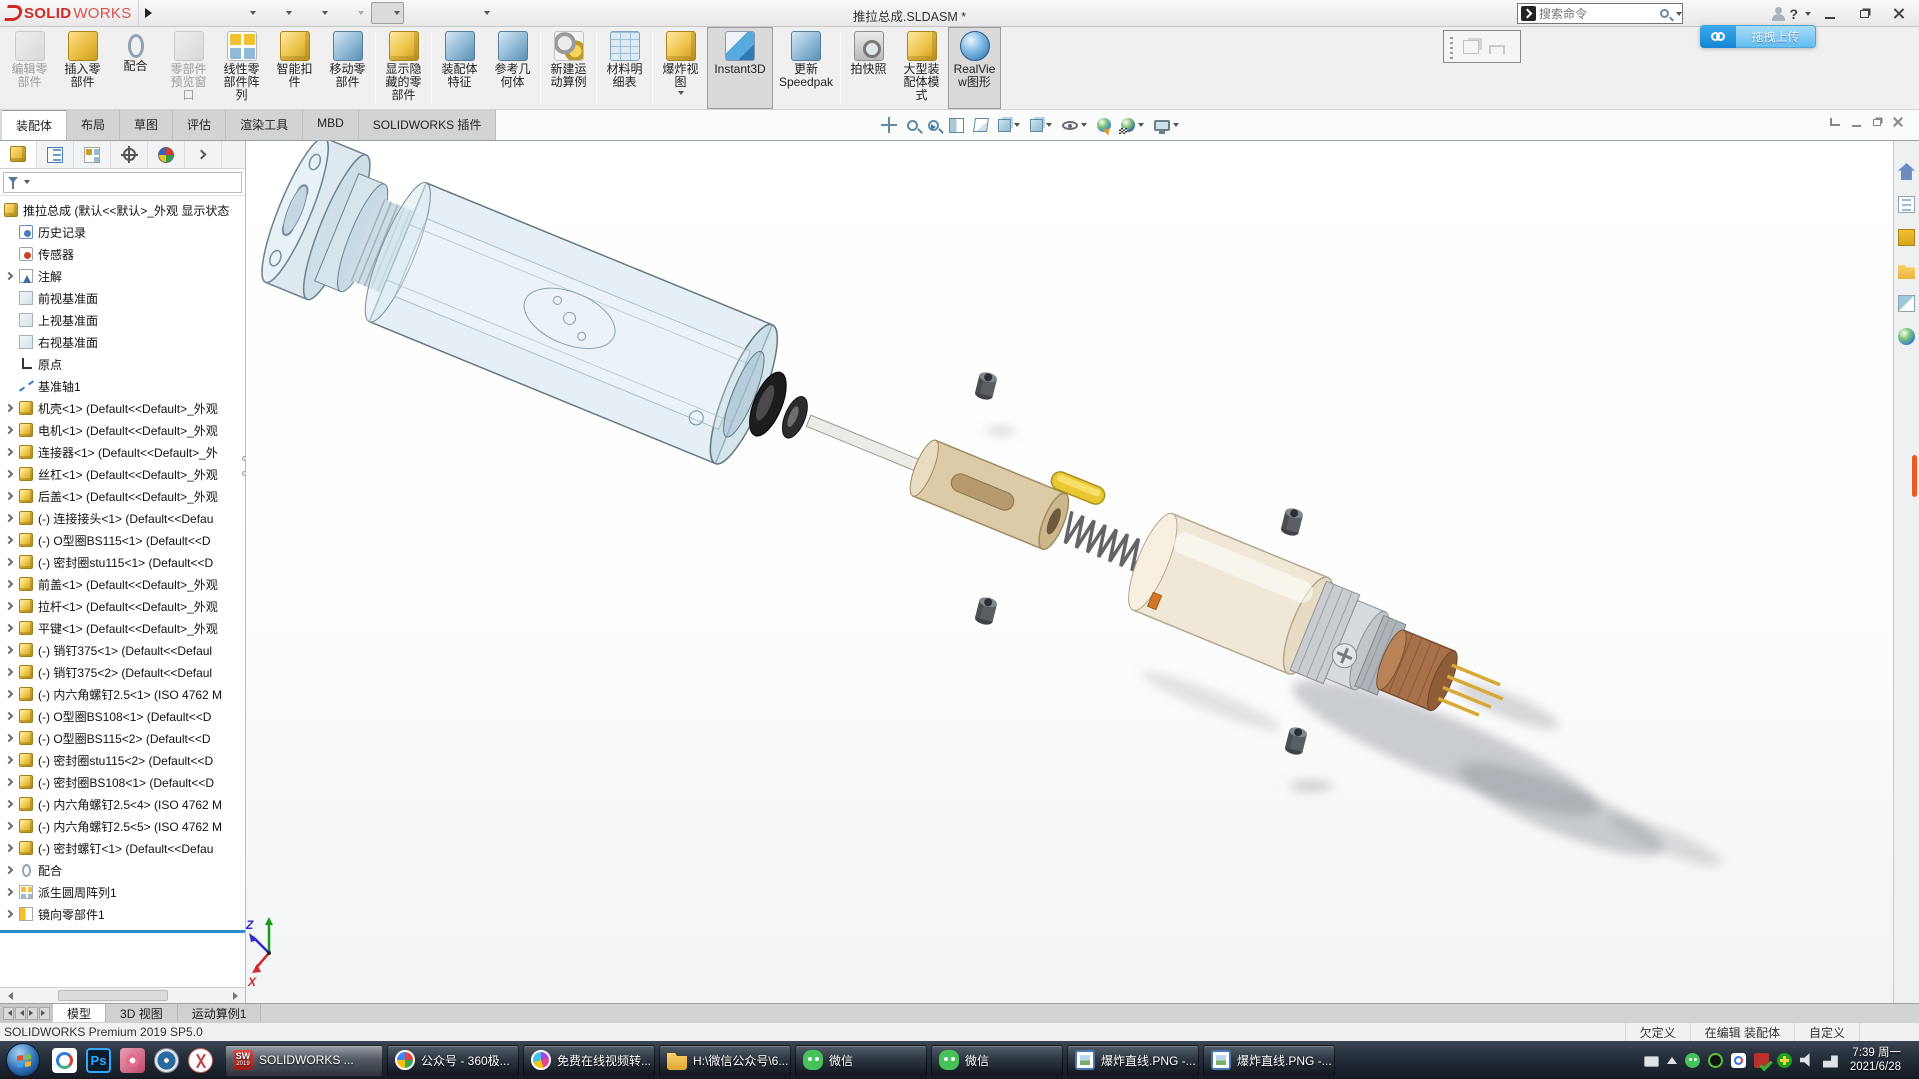  Describe the element at coordinates (1808, 15) in the screenshot. I see `help-dropdown-icon` at that location.